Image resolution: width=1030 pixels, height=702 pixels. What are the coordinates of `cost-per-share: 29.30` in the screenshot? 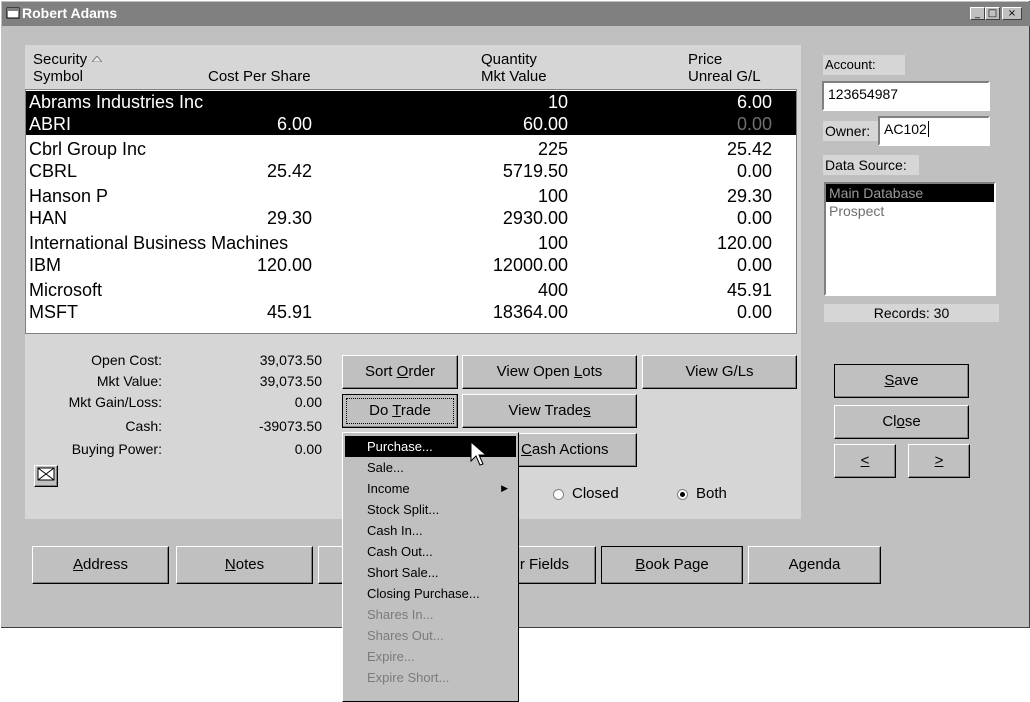 It's located at (289, 218).